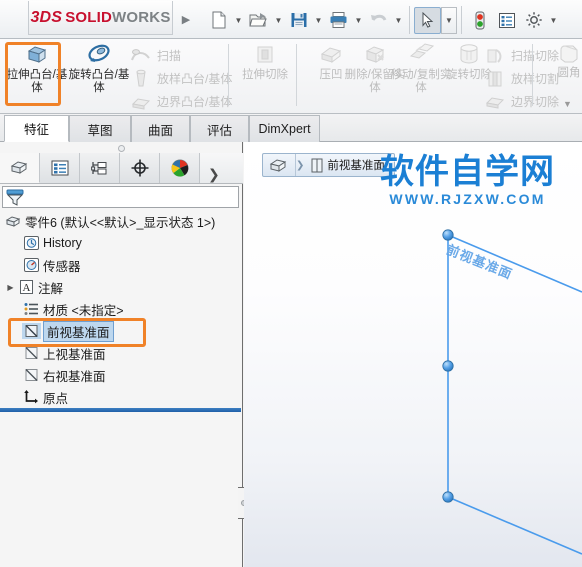  What do you see at coordinates (278, 20) in the screenshot?
I see `open-document-caret-icon: ▼` at bounding box center [278, 20].